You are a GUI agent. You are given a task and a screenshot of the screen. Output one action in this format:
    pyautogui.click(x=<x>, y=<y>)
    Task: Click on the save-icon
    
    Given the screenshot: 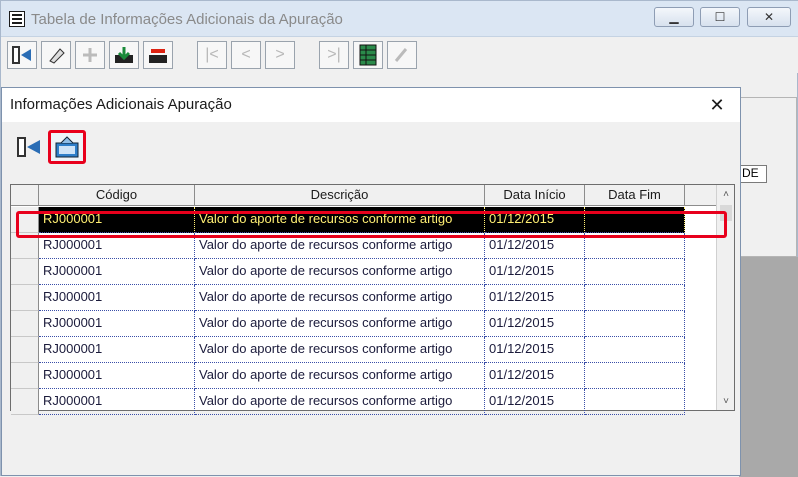 What is the action you would take?
    pyautogui.click(x=124, y=55)
    